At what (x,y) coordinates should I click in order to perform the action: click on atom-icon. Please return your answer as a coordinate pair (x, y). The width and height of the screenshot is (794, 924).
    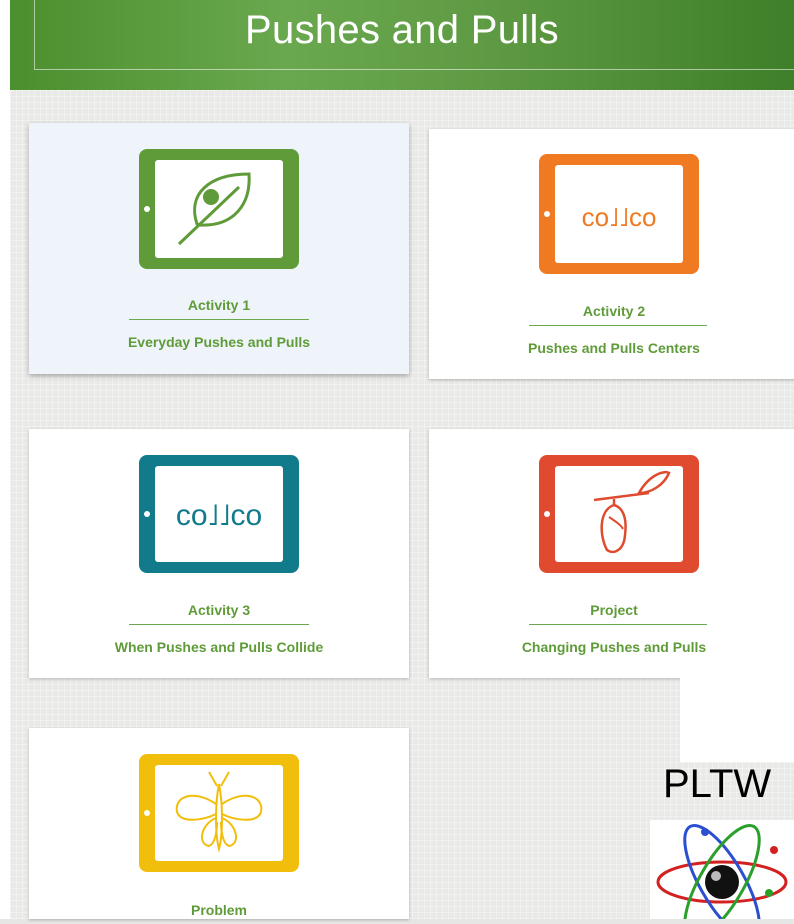
    Looking at the image, I should click on (722, 873).